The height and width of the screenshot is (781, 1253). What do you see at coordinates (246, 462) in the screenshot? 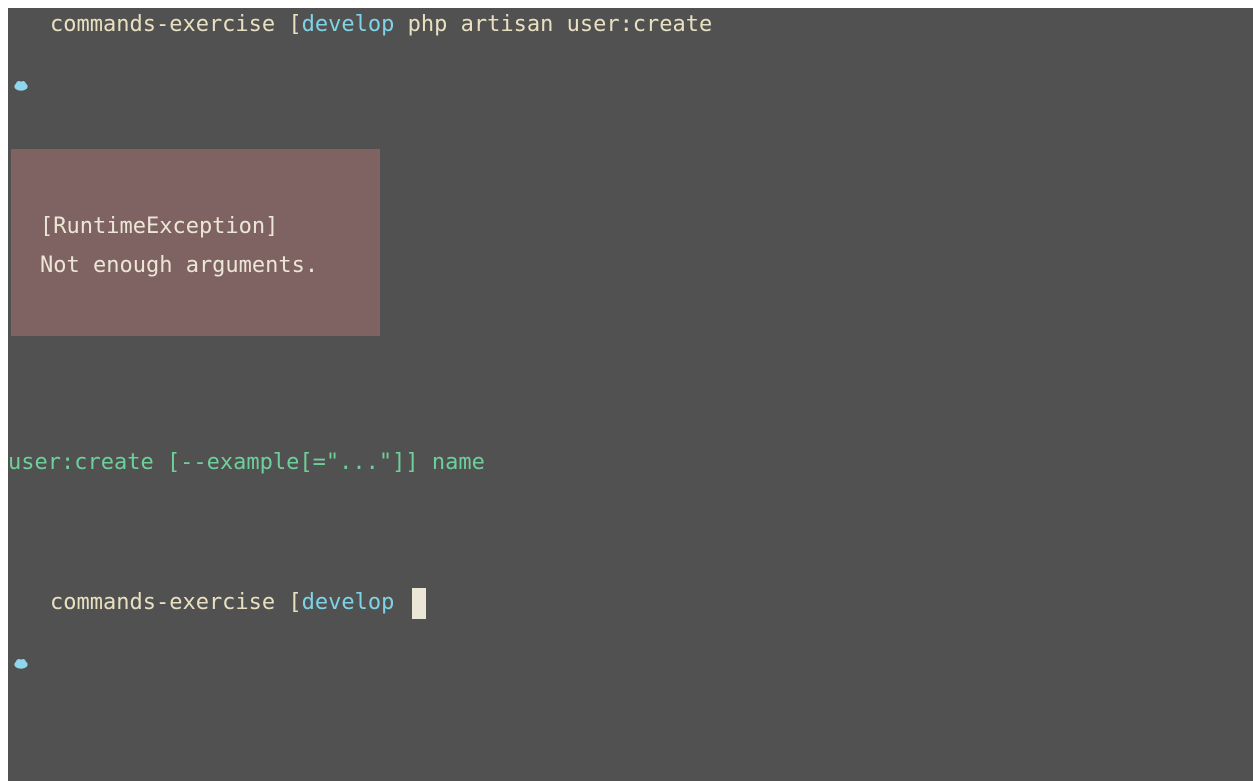
I see `usage-line: user:create [--example[="..."]] name` at bounding box center [246, 462].